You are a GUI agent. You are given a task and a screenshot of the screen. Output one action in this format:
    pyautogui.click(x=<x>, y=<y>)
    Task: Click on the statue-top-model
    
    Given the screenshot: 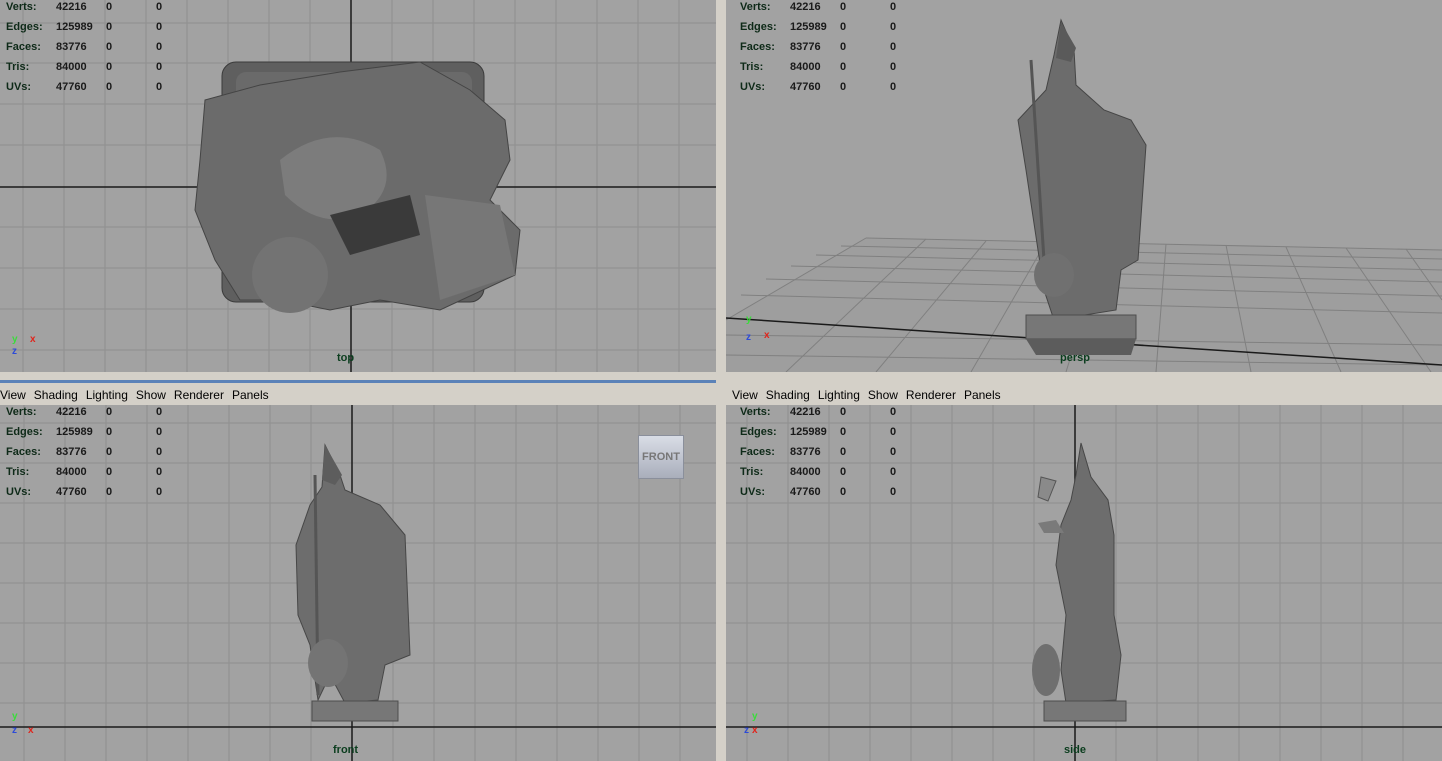 What is the action you would take?
    pyautogui.click(x=357, y=187)
    